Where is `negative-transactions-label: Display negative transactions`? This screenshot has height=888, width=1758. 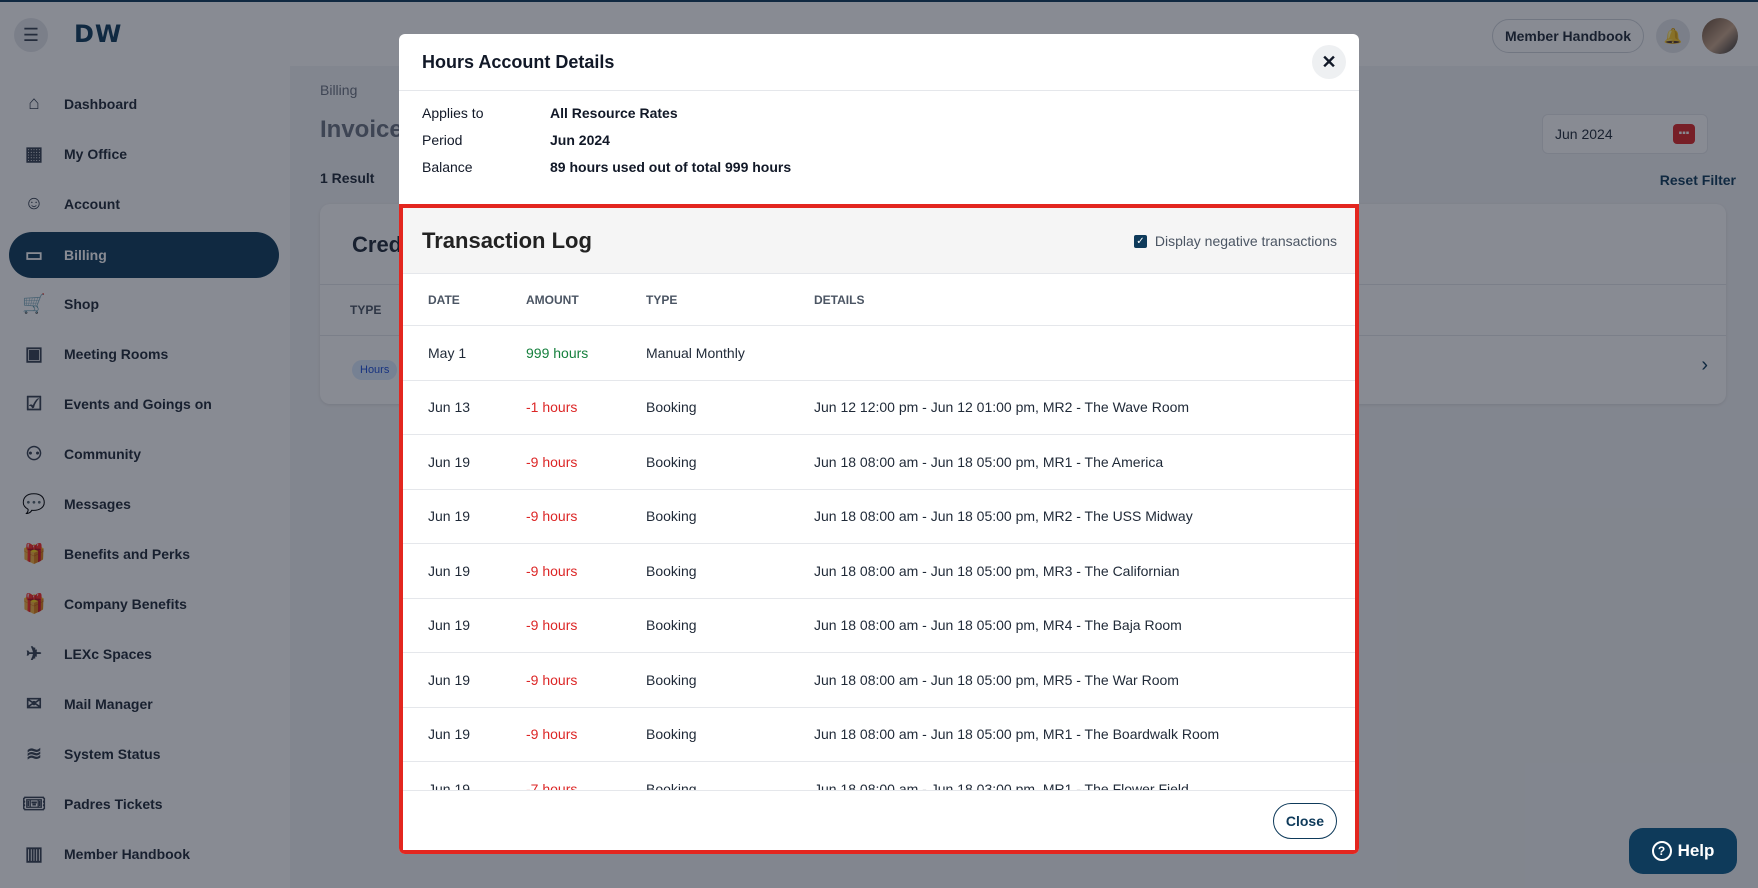
negative-transactions-label: Display negative transactions is located at coordinates (1245, 241).